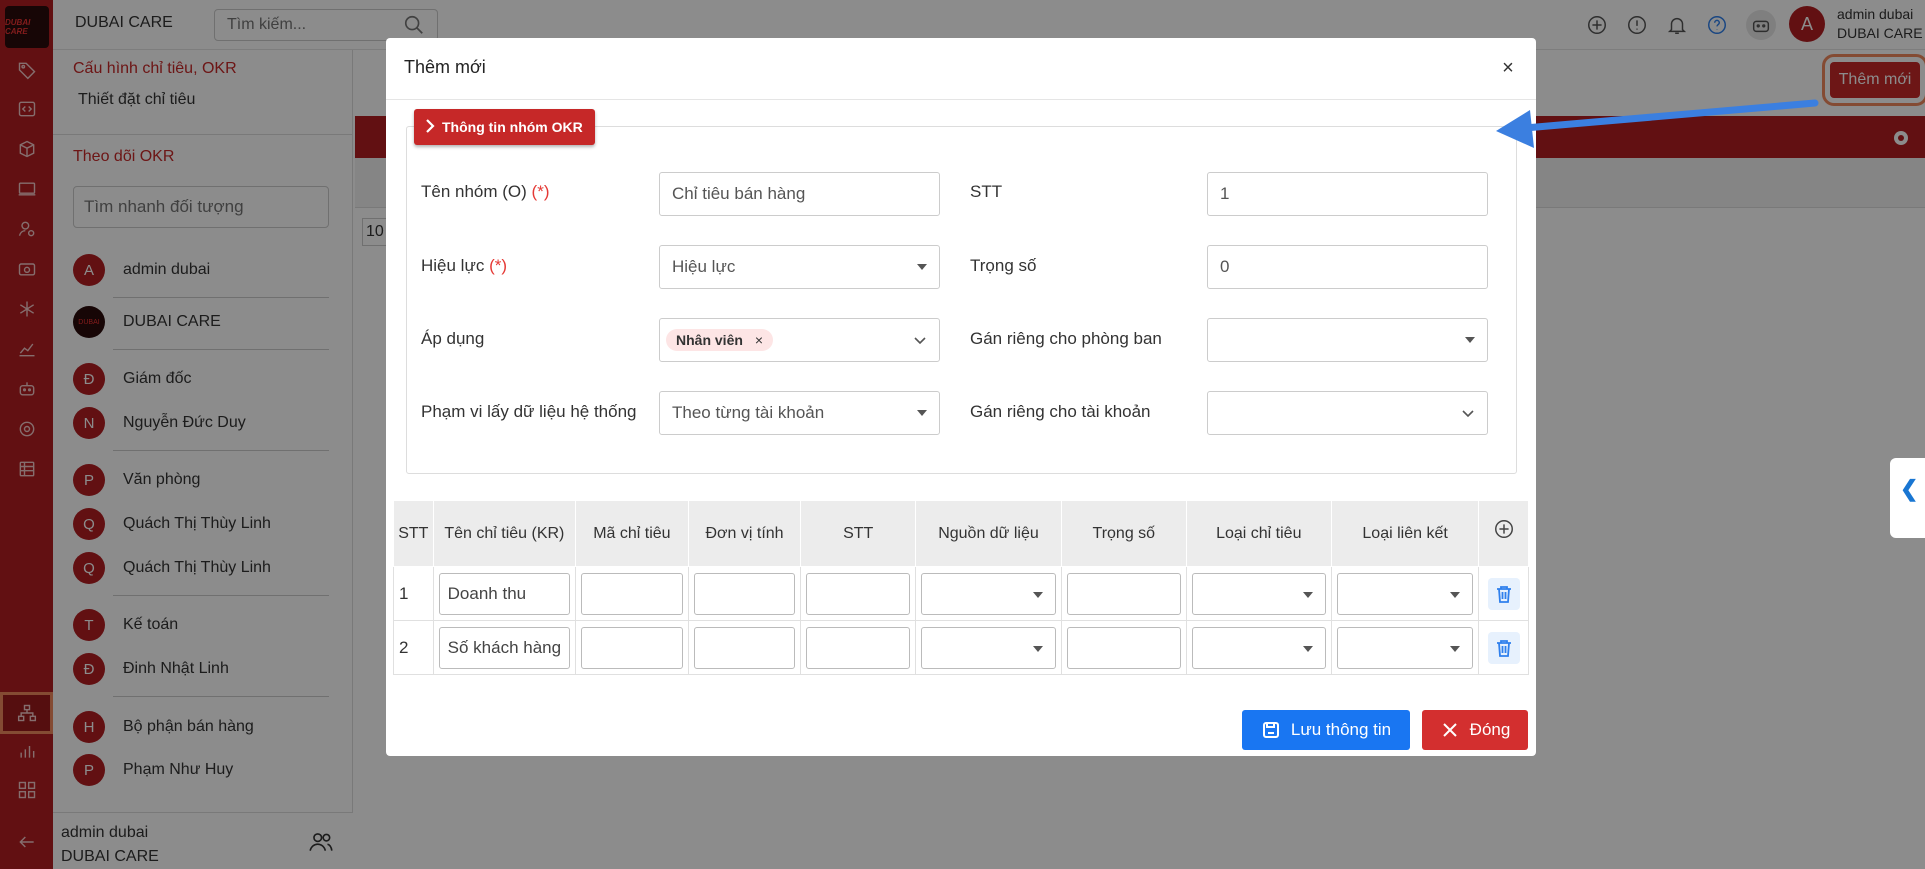 This screenshot has width=1925, height=869. I want to click on weight-label: Trọng số, so click(1003, 265).